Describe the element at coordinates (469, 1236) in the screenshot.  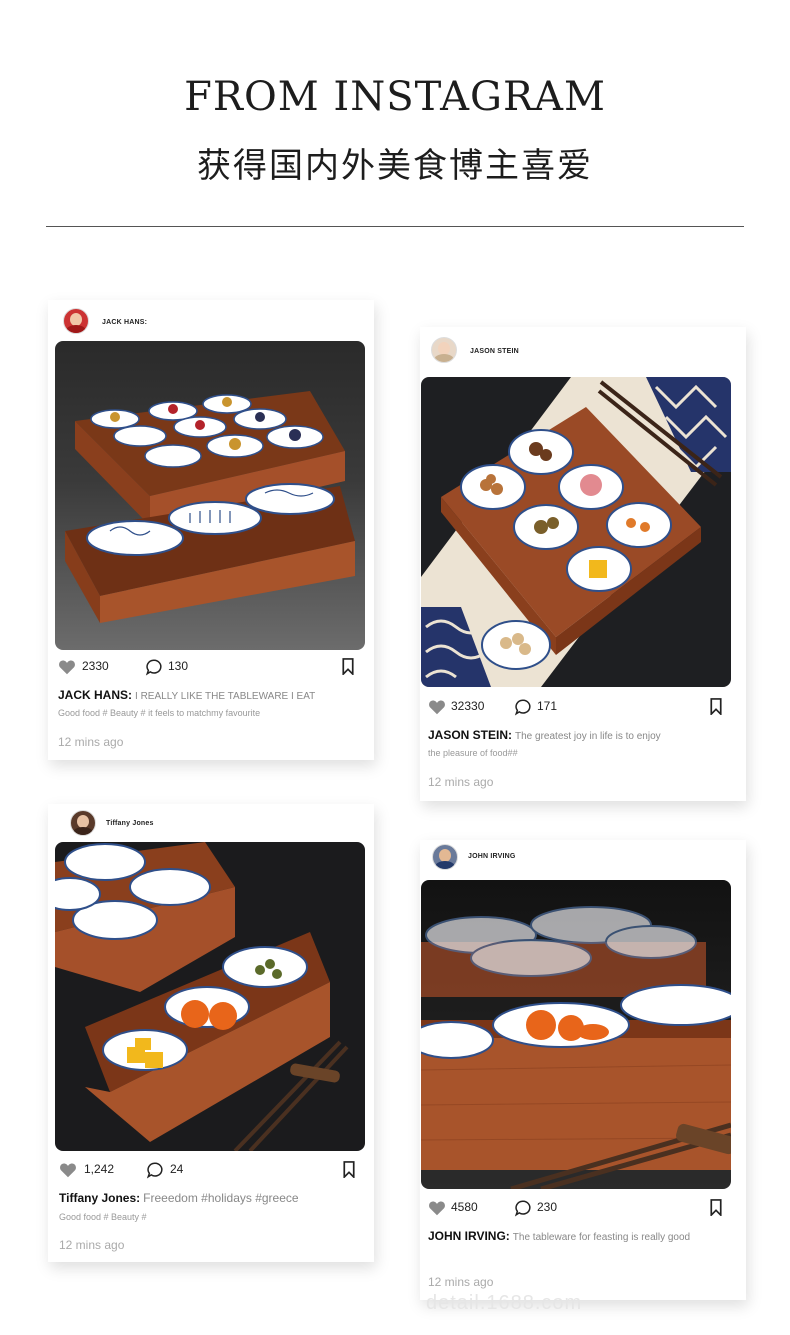
I see `caption-author: JOHN IRVING:` at that location.